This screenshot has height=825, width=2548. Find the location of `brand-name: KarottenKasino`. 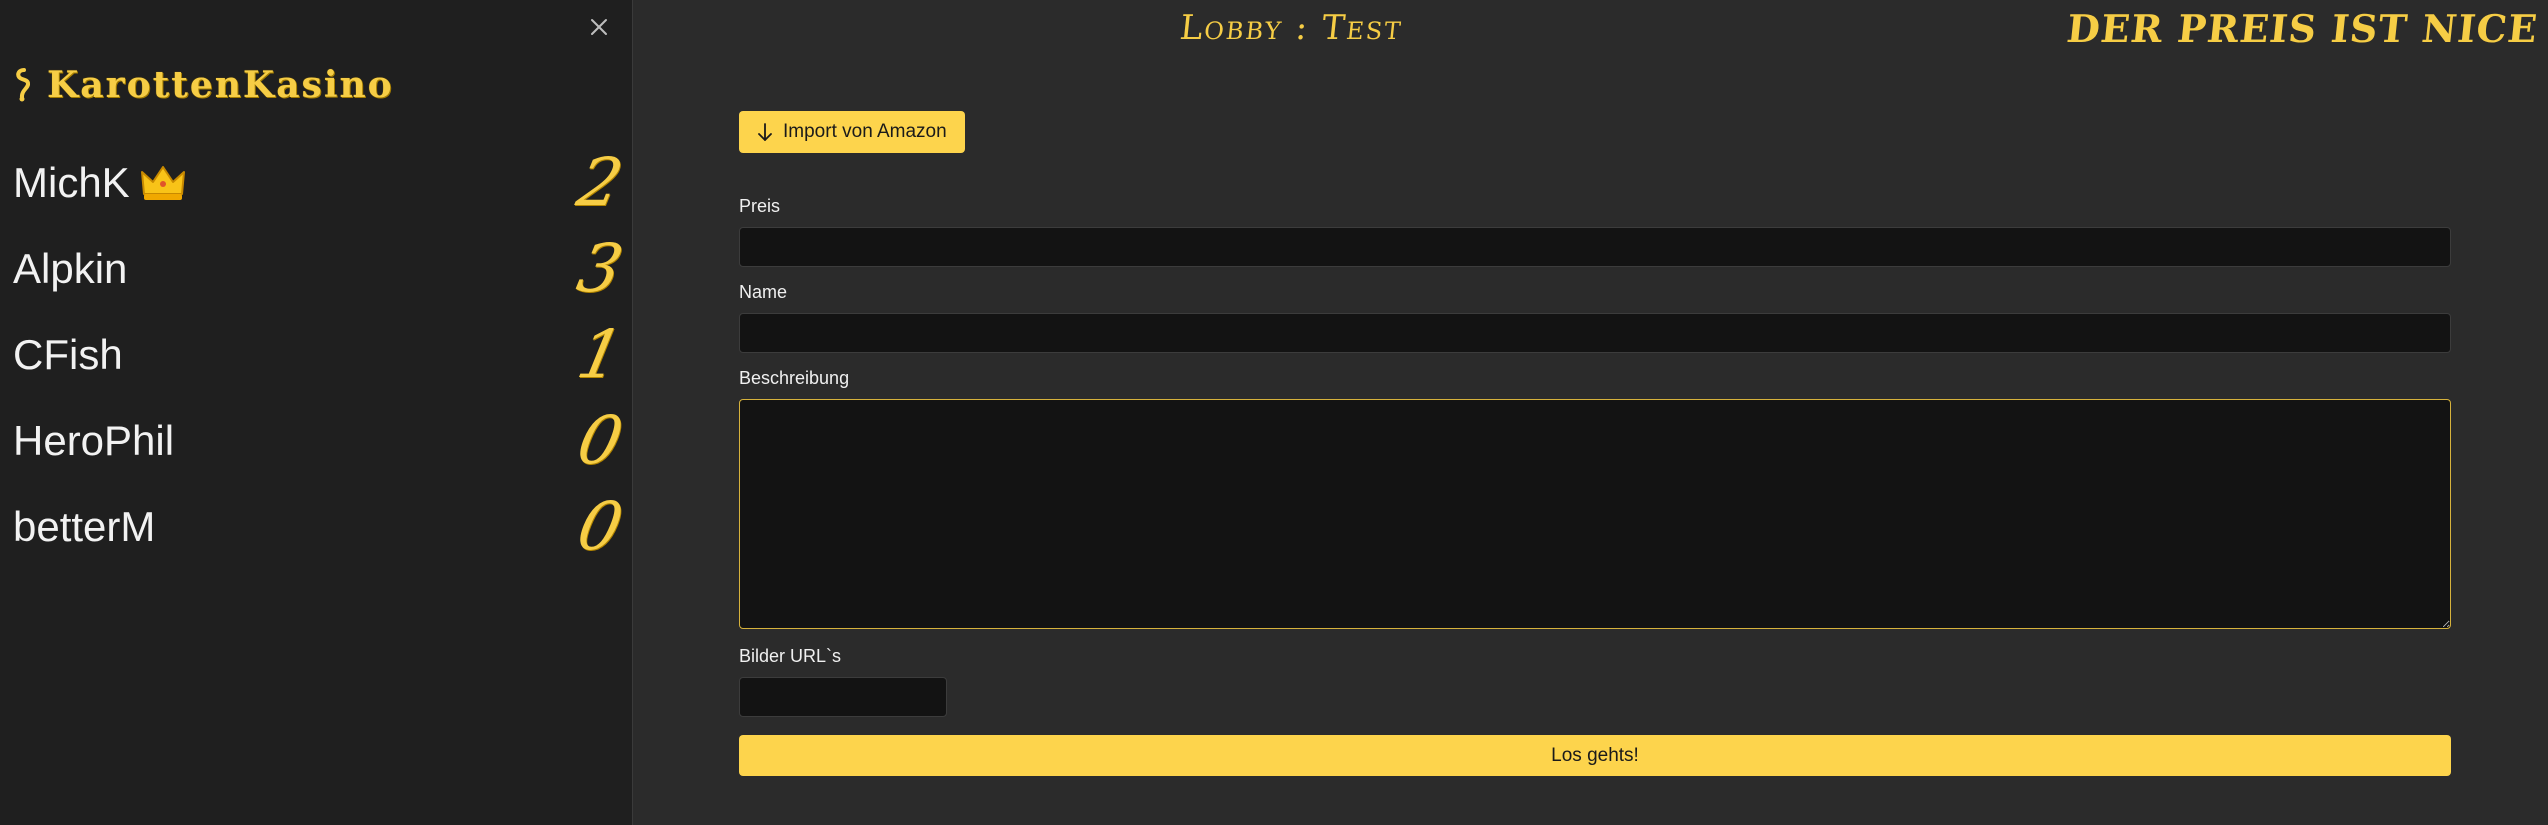

brand-name: KarottenKasino is located at coordinates (220, 85).